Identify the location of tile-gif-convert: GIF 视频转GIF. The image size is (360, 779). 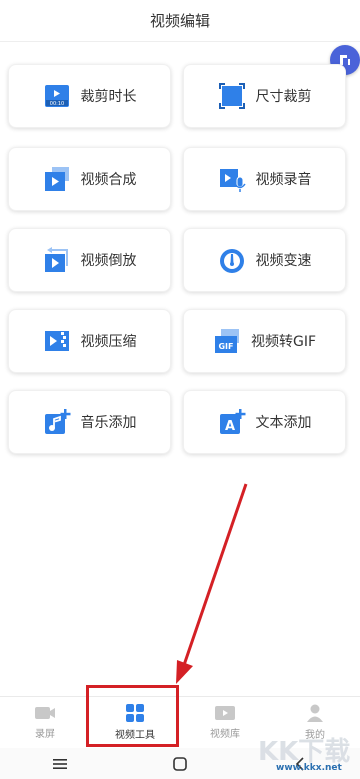
(264, 341).